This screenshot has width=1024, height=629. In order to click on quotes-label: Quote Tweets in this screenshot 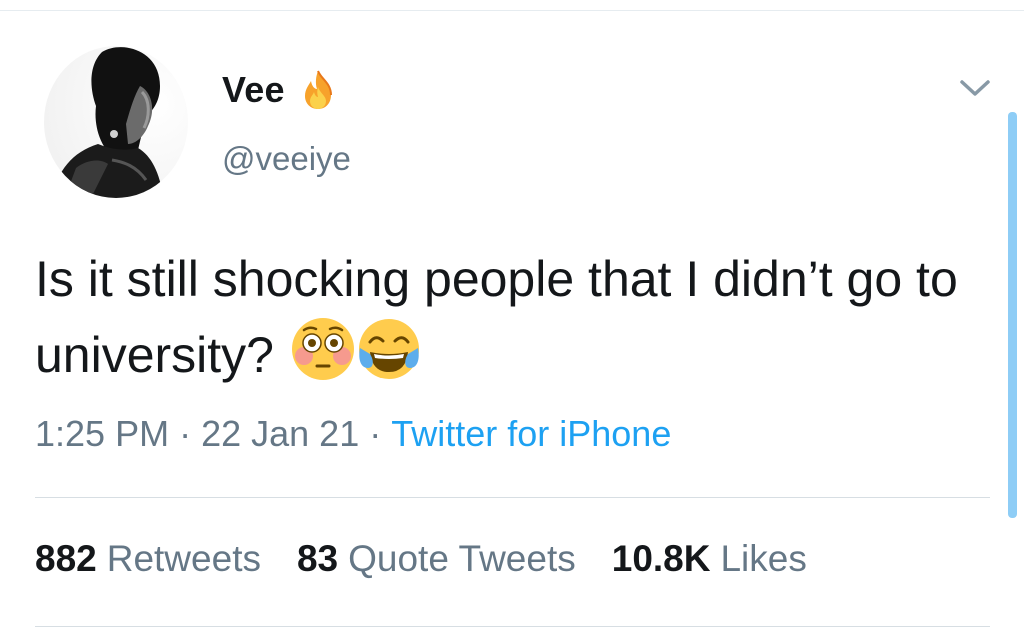, I will do `click(462, 558)`.